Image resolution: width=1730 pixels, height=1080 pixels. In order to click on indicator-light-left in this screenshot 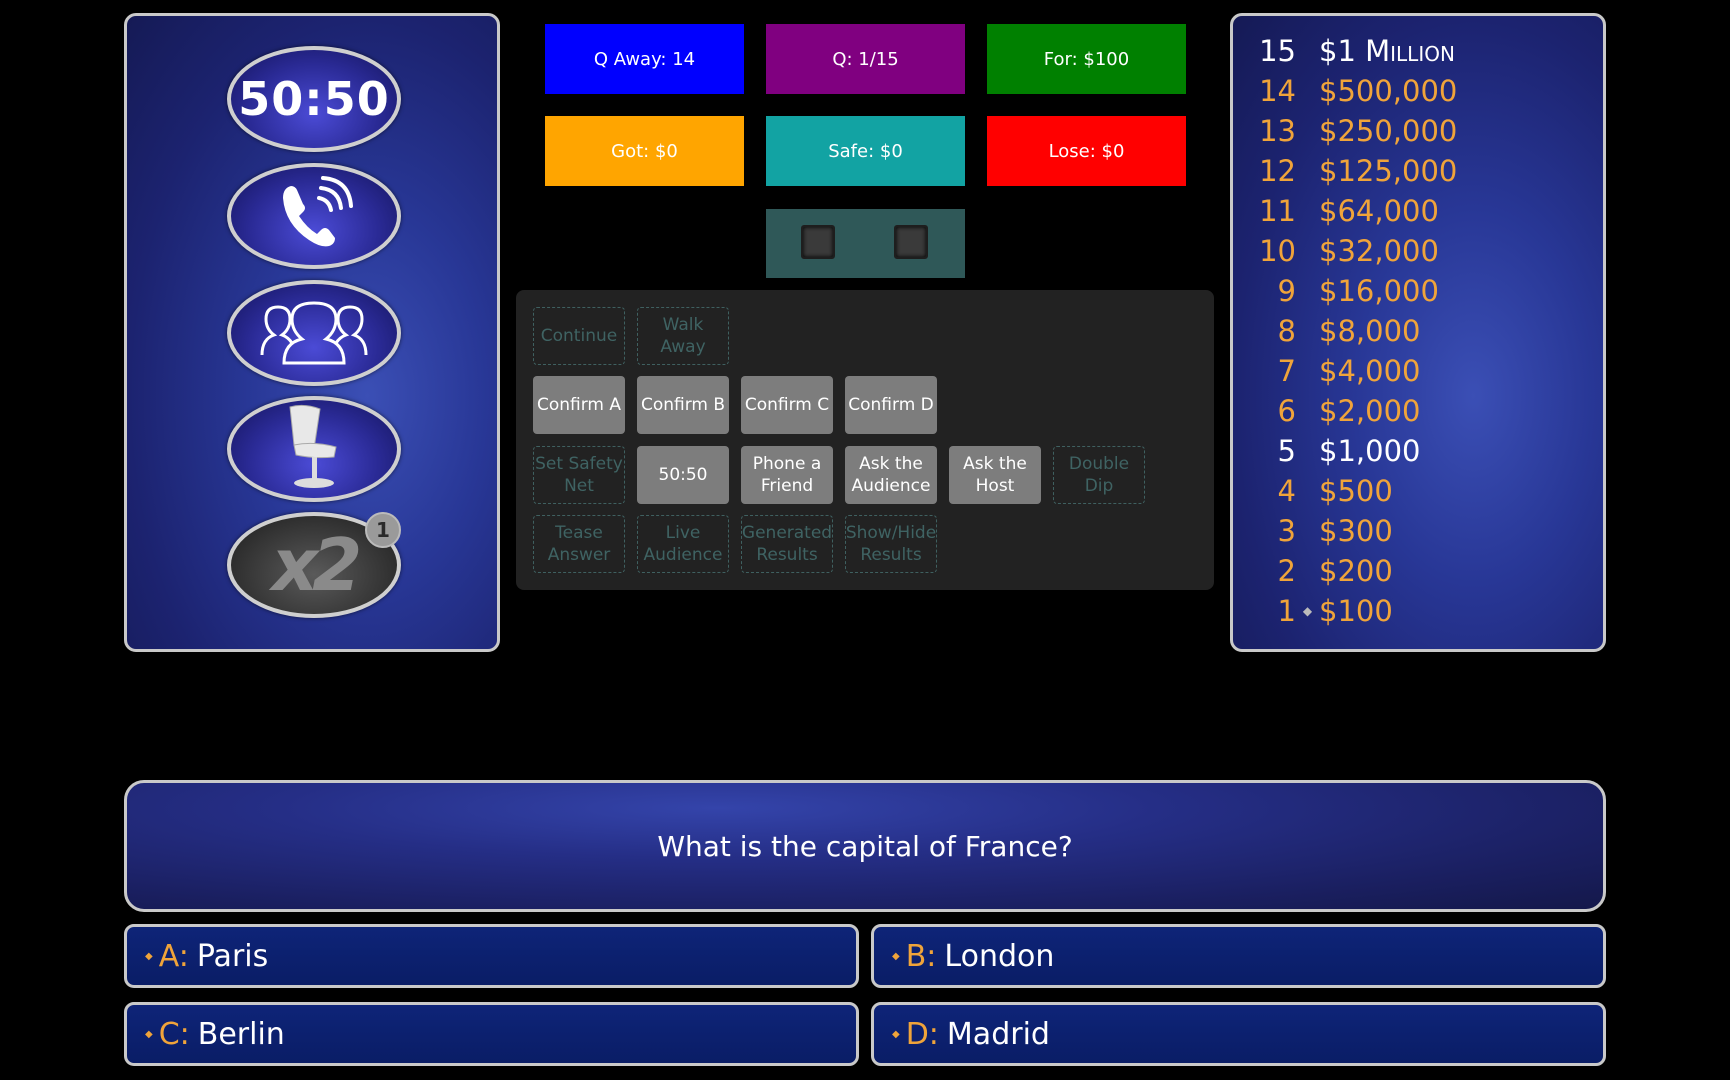, I will do `click(818, 242)`.